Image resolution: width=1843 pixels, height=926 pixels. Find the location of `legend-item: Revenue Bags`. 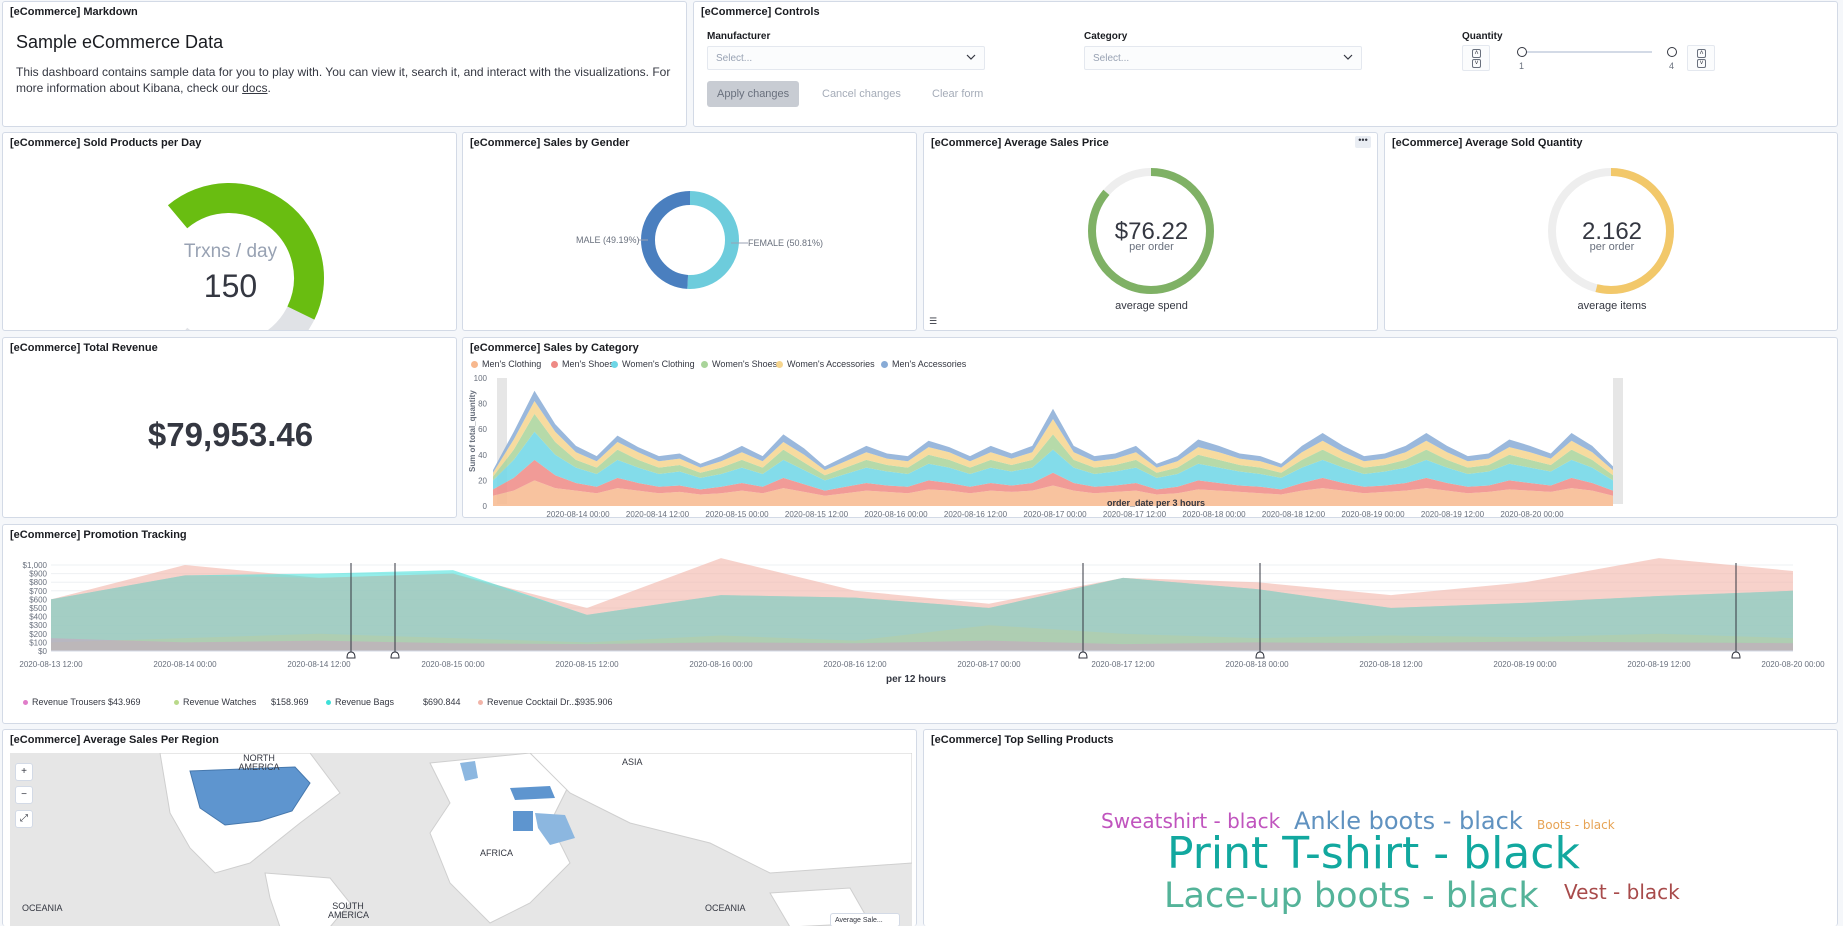

legend-item: Revenue Bags is located at coordinates (360, 702).